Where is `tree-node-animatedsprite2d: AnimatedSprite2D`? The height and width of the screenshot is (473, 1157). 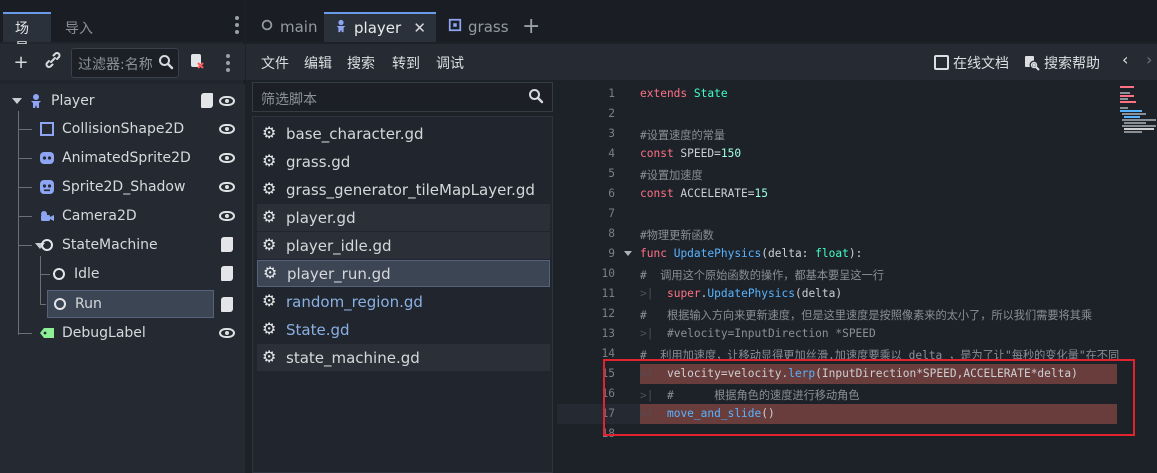 tree-node-animatedsprite2d: AnimatedSprite2D is located at coordinates (142, 158).